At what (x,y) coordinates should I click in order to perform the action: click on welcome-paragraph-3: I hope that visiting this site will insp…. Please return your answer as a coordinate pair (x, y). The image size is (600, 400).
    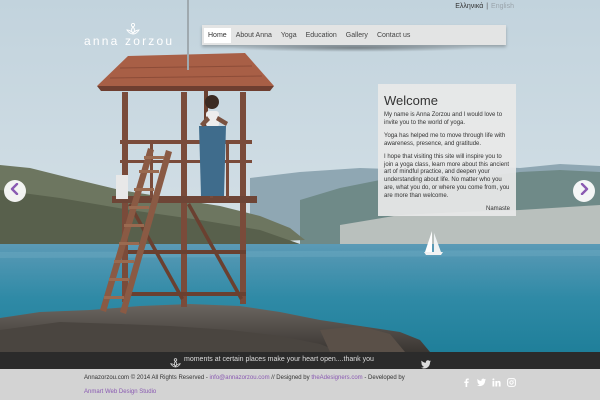
    Looking at the image, I should click on (447, 176).